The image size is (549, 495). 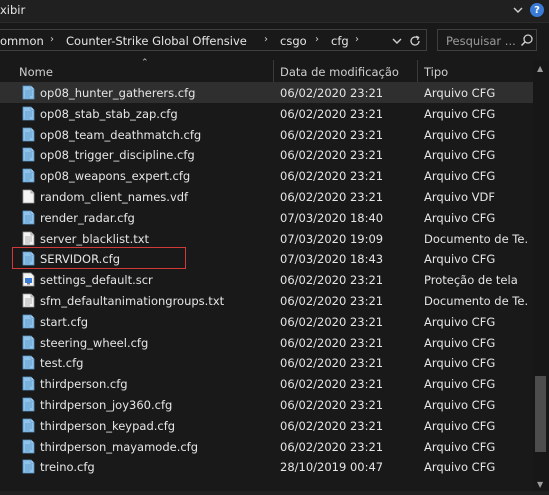 What do you see at coordinates (114, 197) in the screenshot?
I see `file-name: random_client_names.vdf` at bounding box center [114, 197].